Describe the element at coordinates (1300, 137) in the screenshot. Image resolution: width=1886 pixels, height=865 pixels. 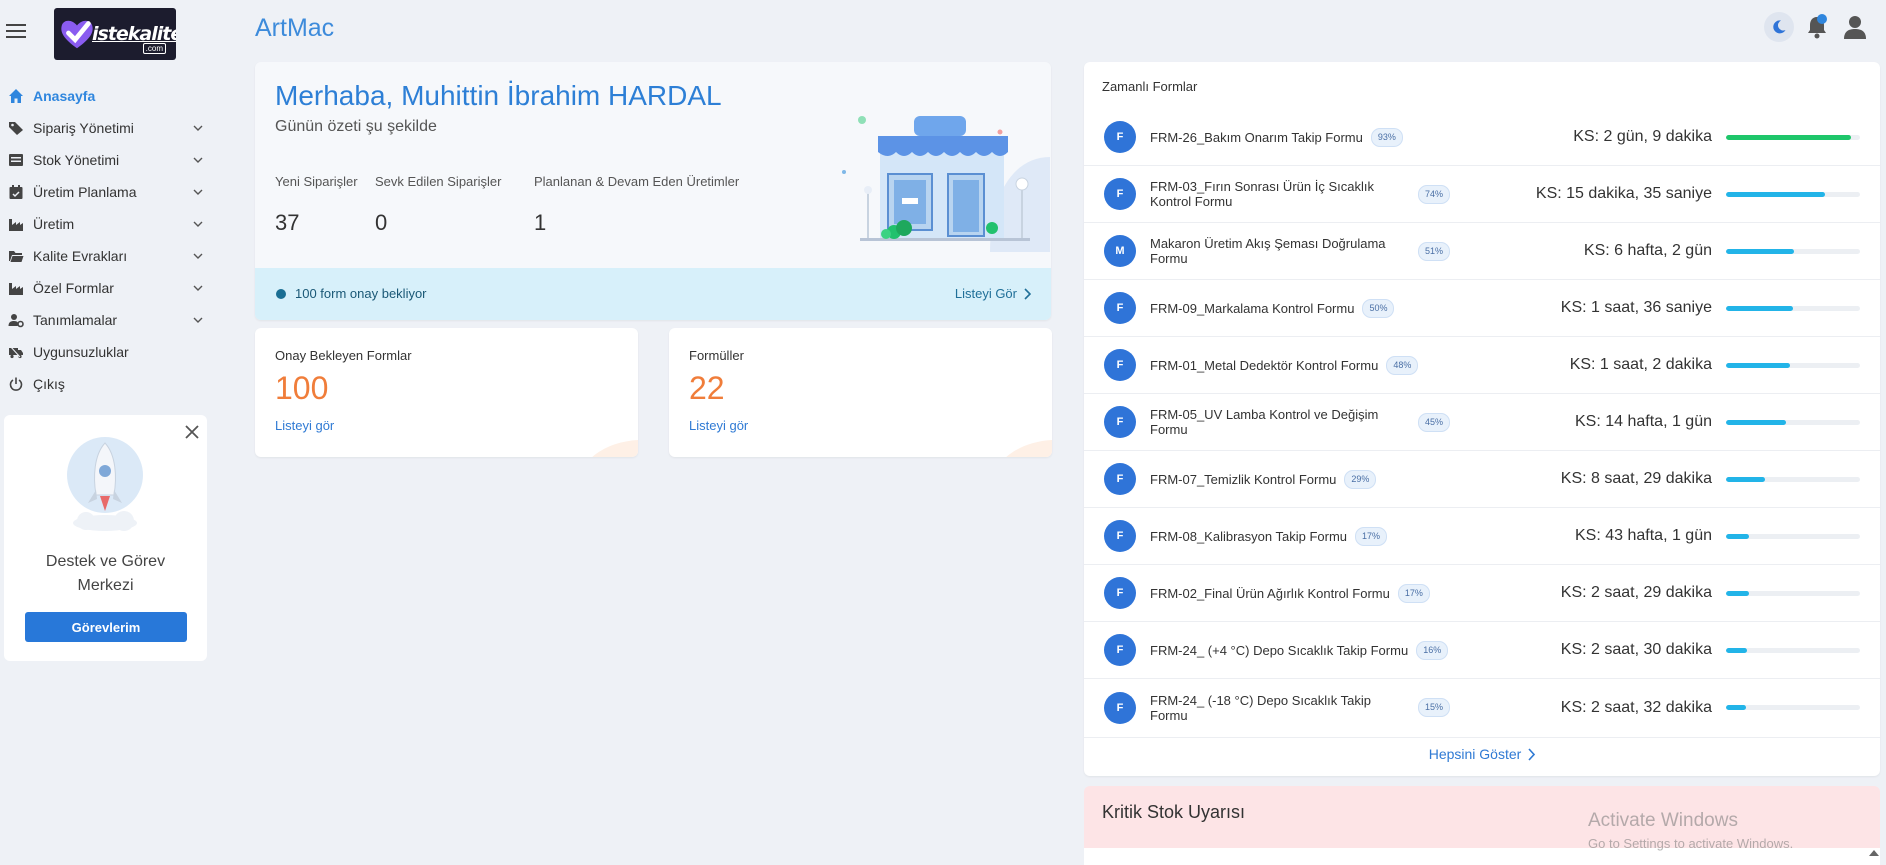
I see `form-name-cell: FRM-26_Bakım Onarım Takip Formu 93%` at that location.